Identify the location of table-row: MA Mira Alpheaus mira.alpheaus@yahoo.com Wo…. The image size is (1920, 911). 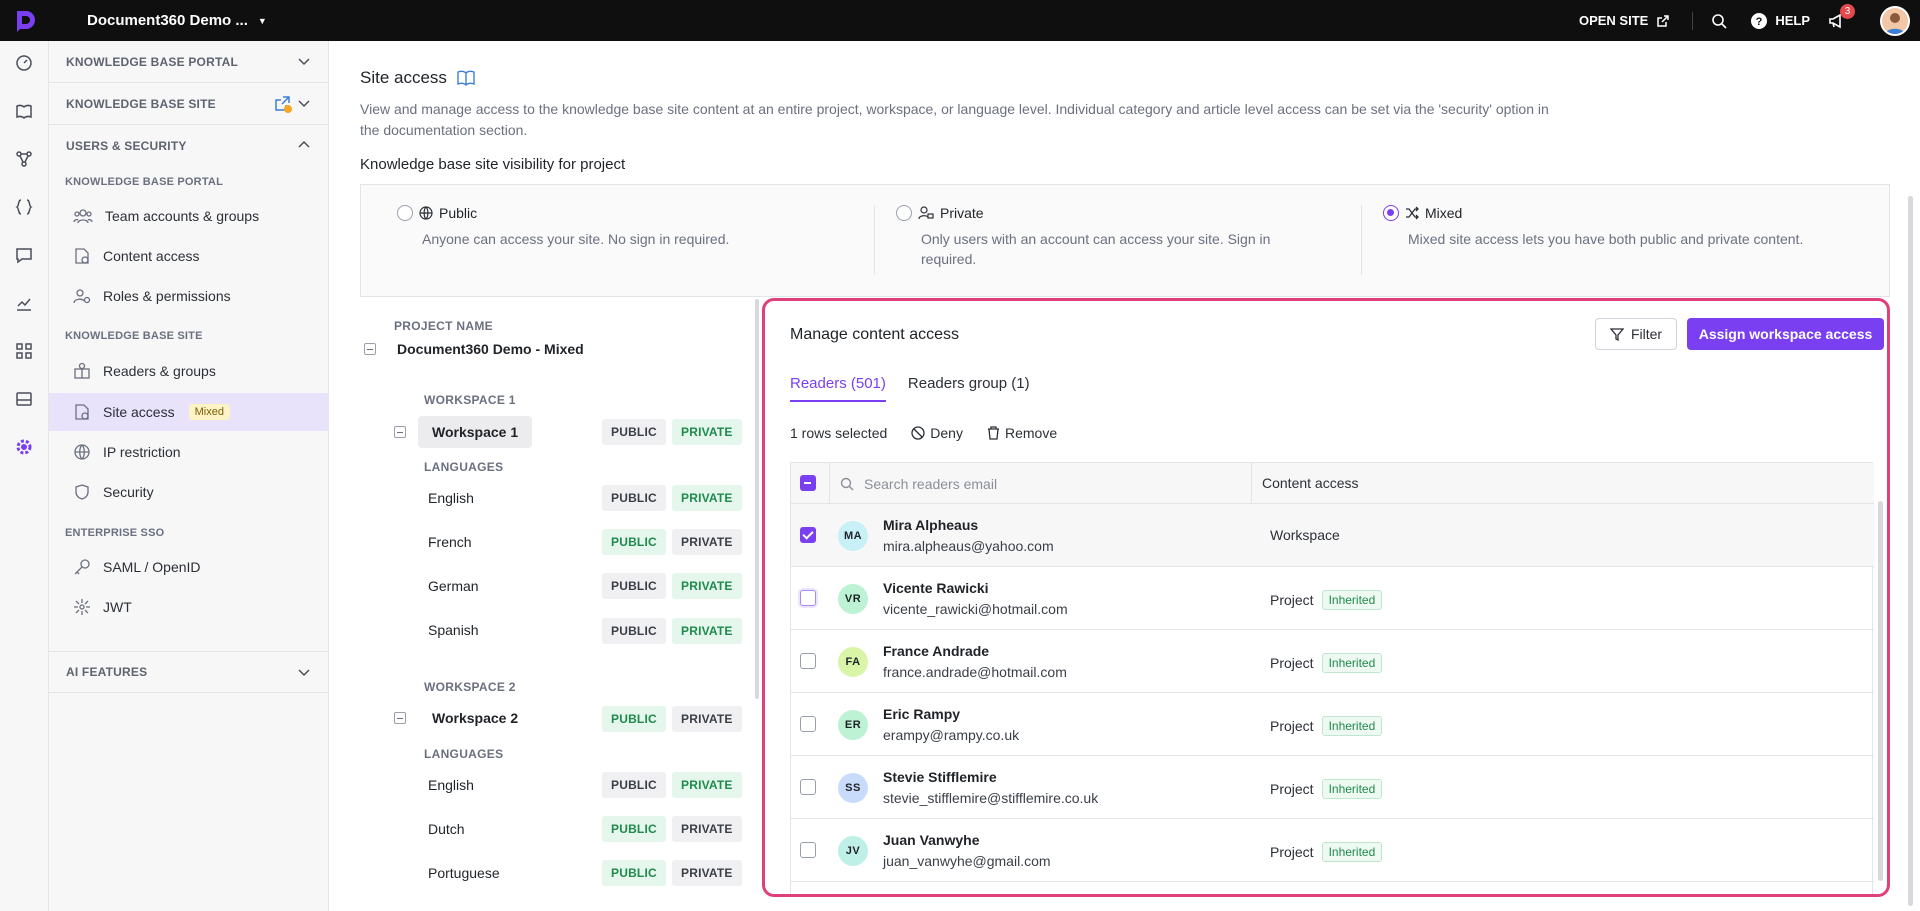
(1332, 535).